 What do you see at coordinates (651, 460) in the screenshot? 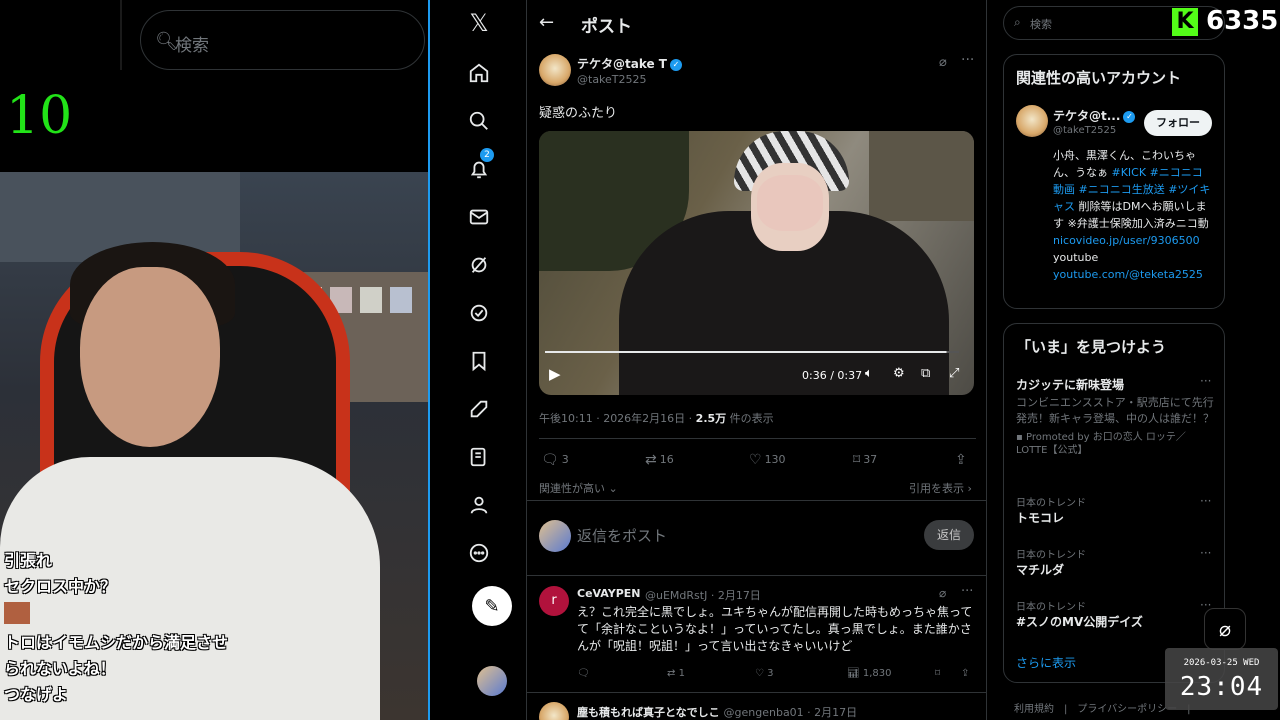
I see `repost-icon: ⇄` at bounding box center [651, 460].